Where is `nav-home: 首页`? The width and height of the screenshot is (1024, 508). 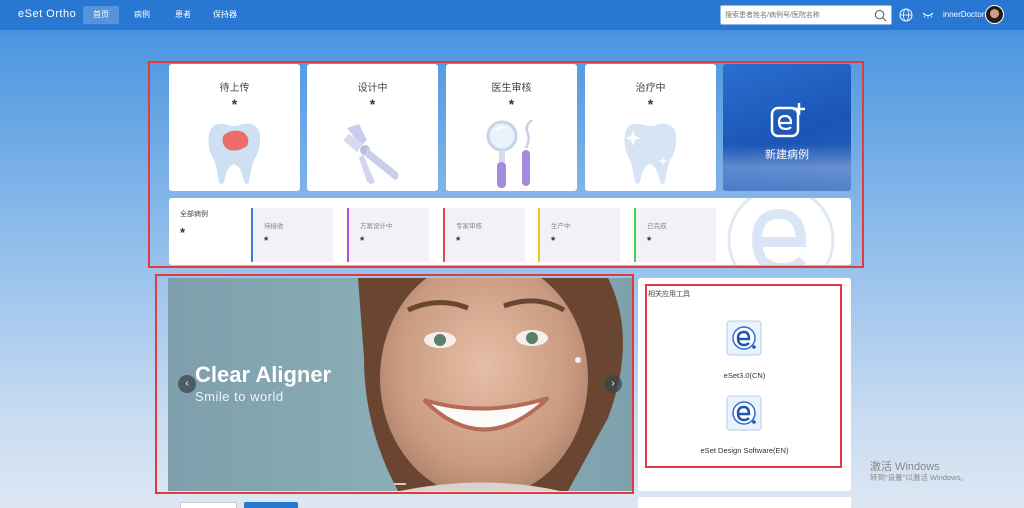
nav-home: 首页 is located at coordinates (101, 15).